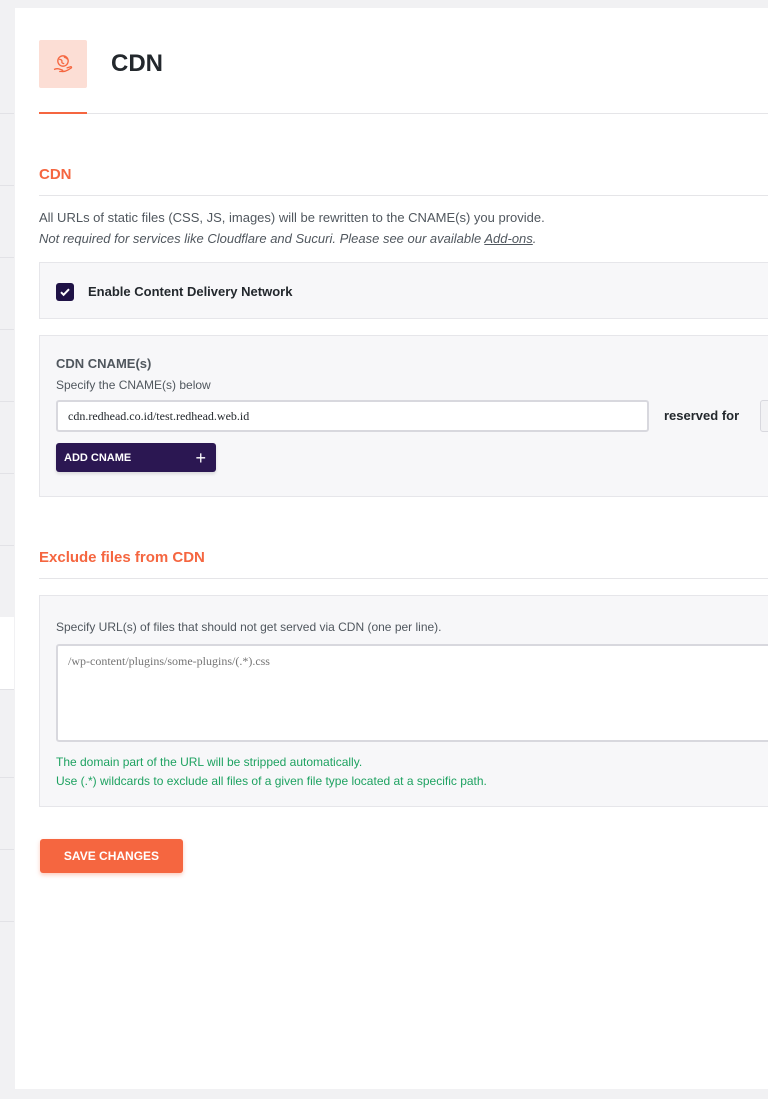  Describe the element at coordinates (136, 457) in the screenshot. I see `add-cname-button: ADD CNAME +` at that location.